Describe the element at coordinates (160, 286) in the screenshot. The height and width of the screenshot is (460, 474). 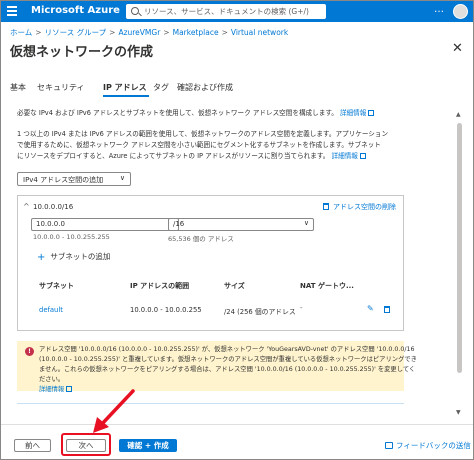
I see `column-header-ip-range: IP アドレスの範囲` at that location.